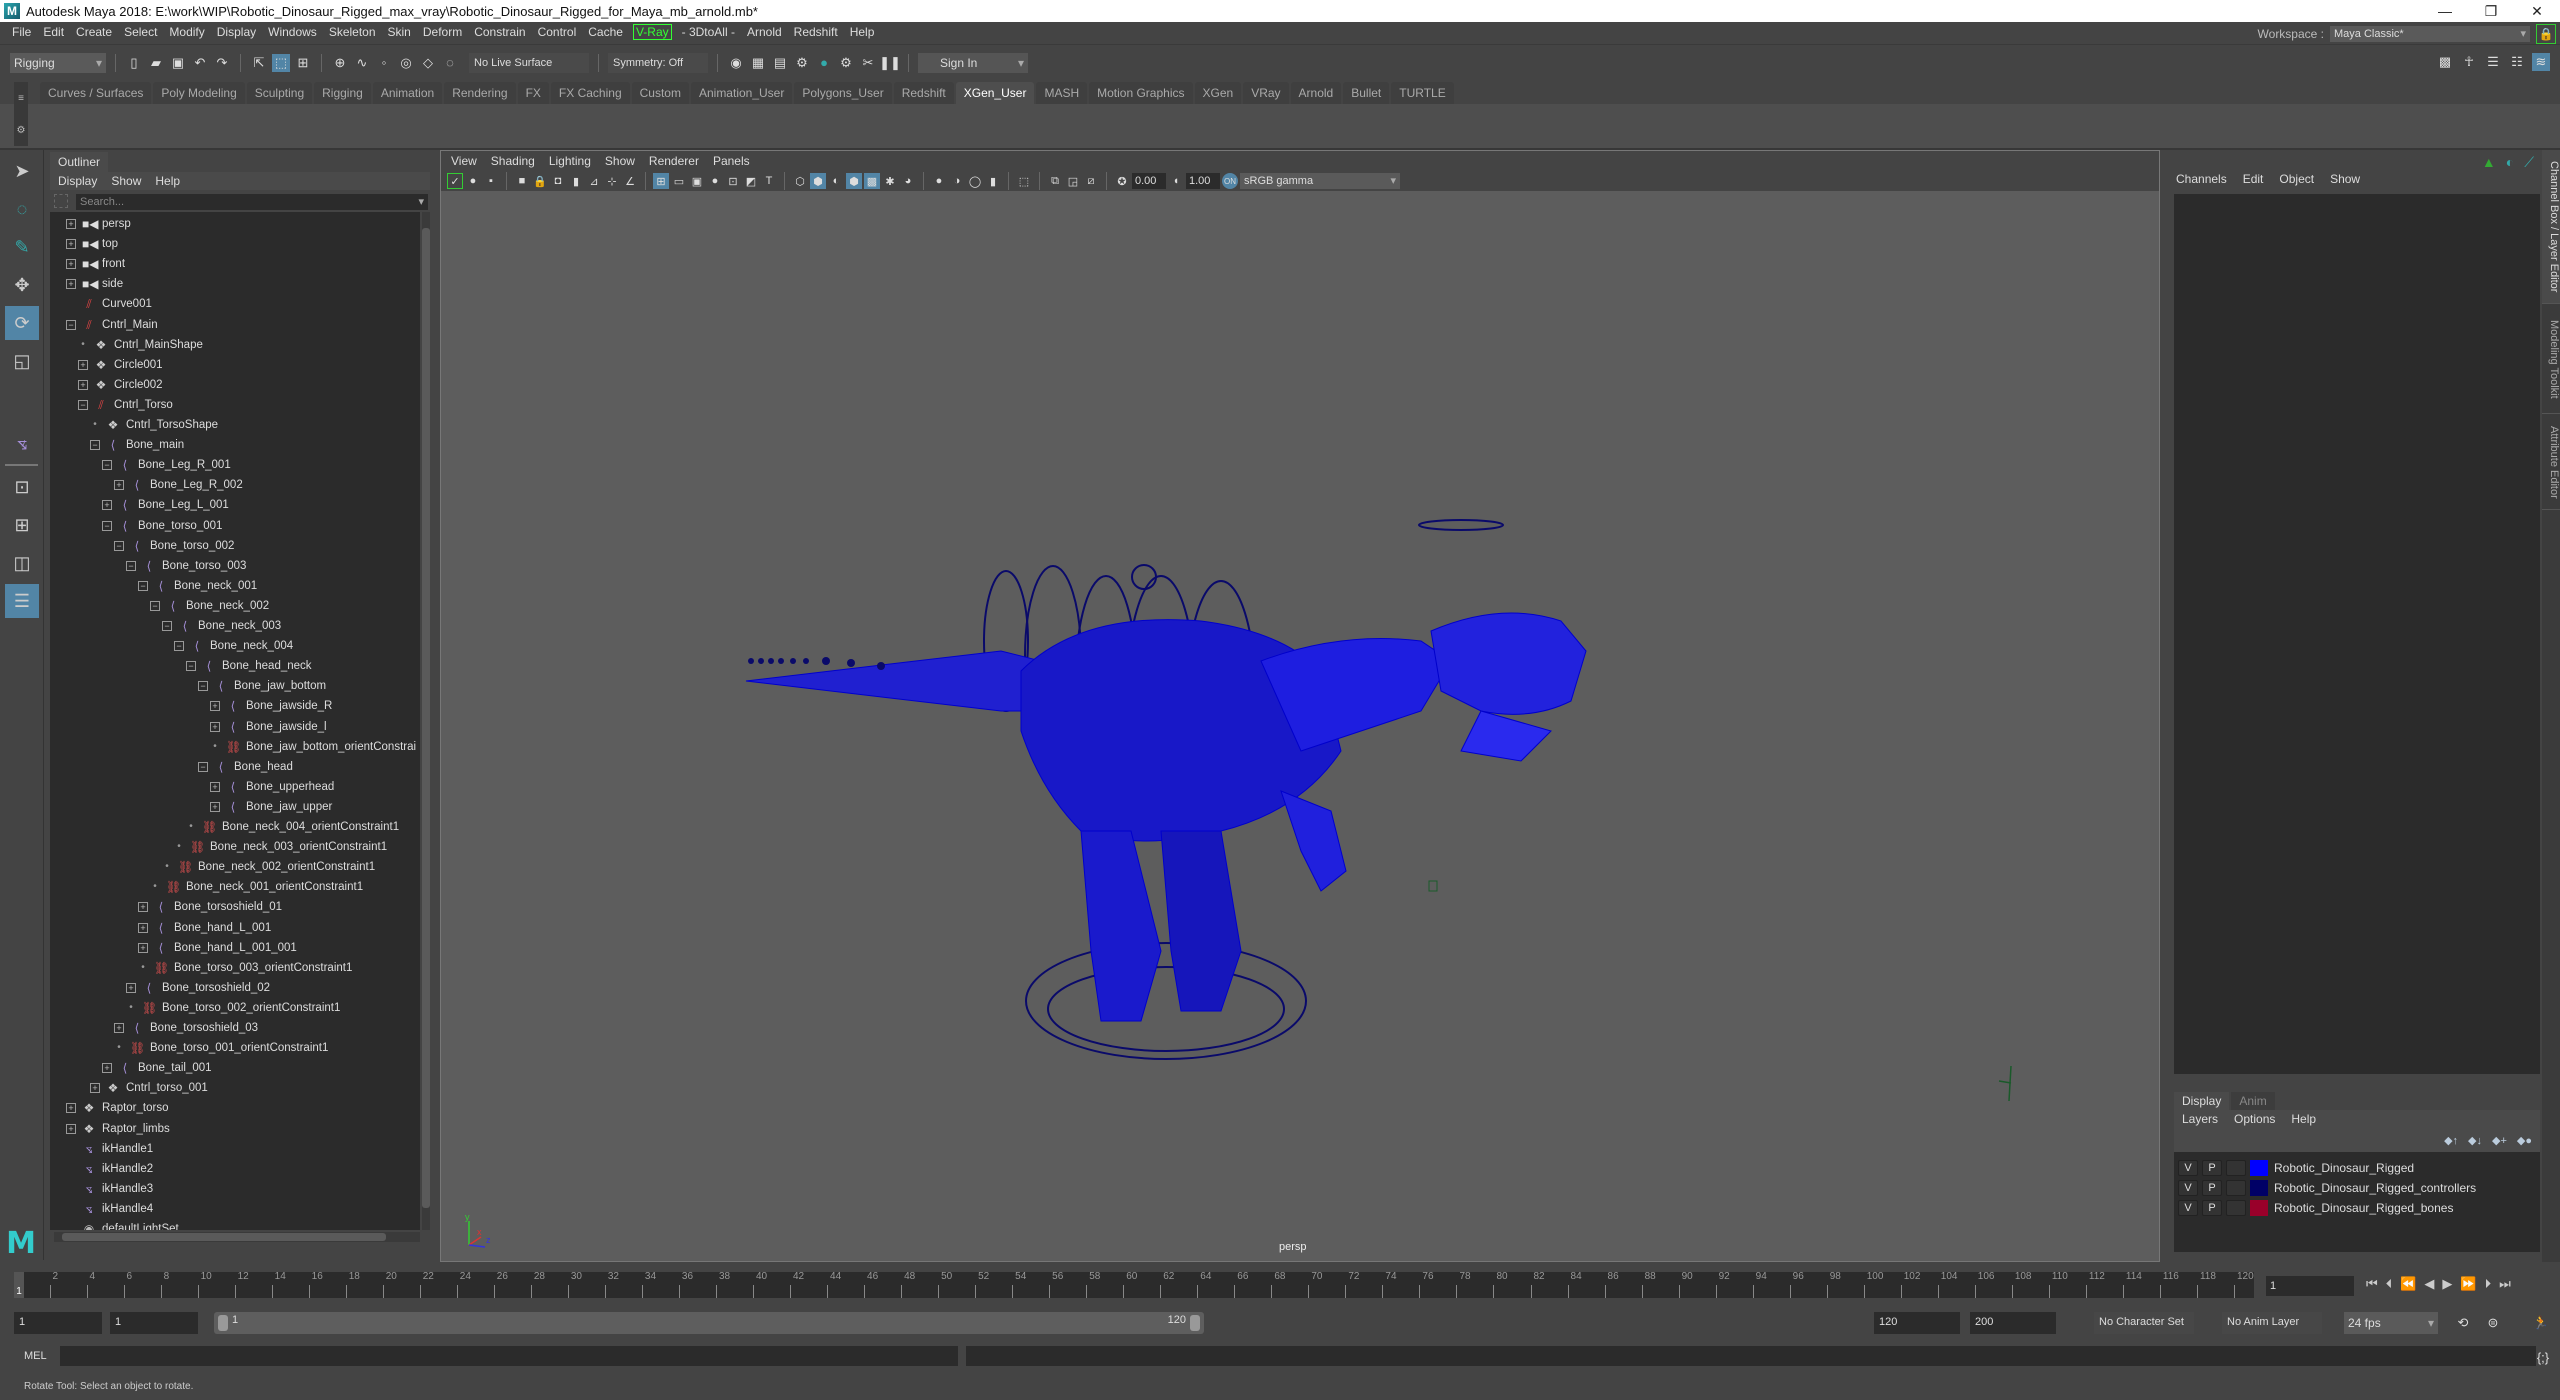  What do you see at coordinates (661, 181) in the screenshot?
I see `grid-toggle-icon: ⊞` at bounding box center [661, 181].